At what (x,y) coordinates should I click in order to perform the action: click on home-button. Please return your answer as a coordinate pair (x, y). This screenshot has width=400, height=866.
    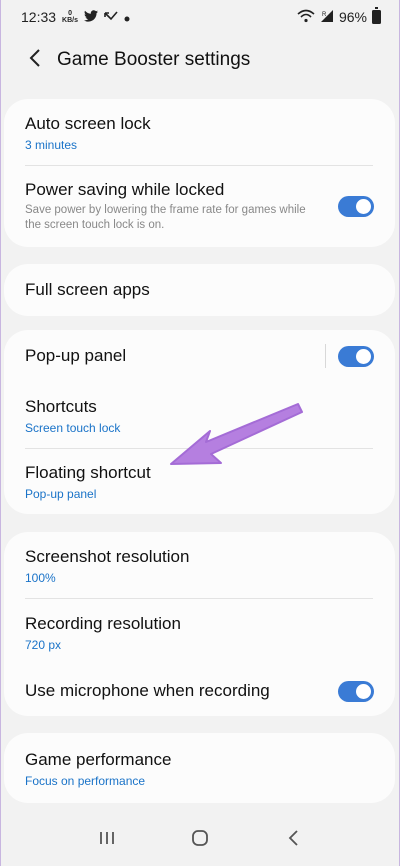
    Looking at the image, I should click on (200, 840).